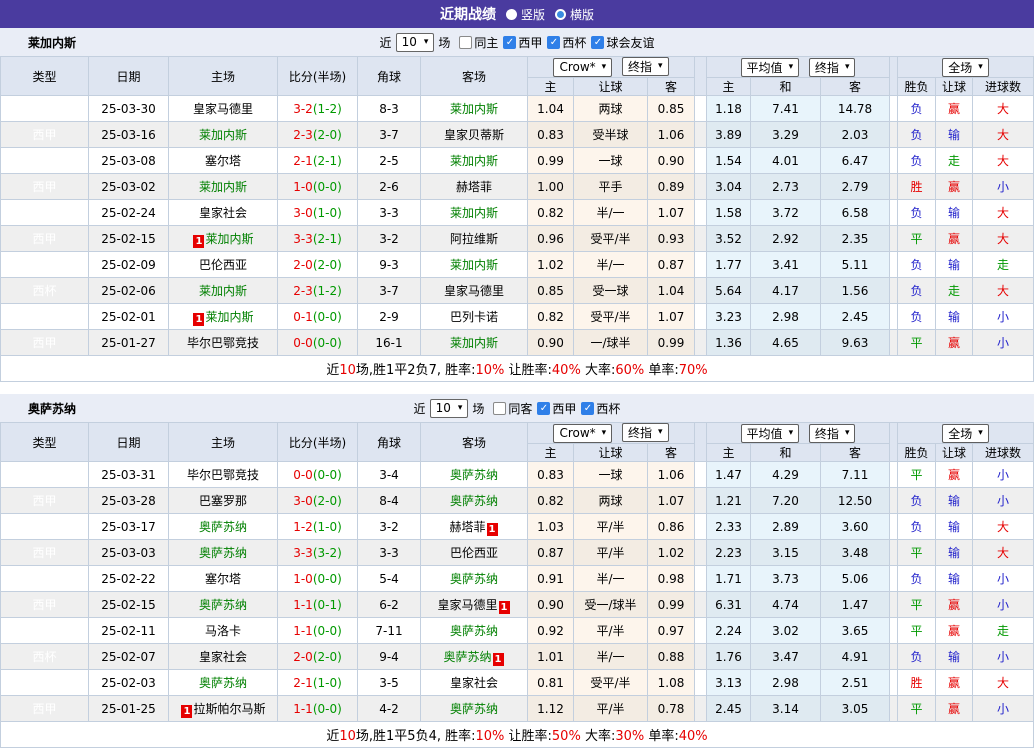 This screenshot has height=748, width=1034. I want to click on home-team-cell: 马洛卡, so click(223, 630).